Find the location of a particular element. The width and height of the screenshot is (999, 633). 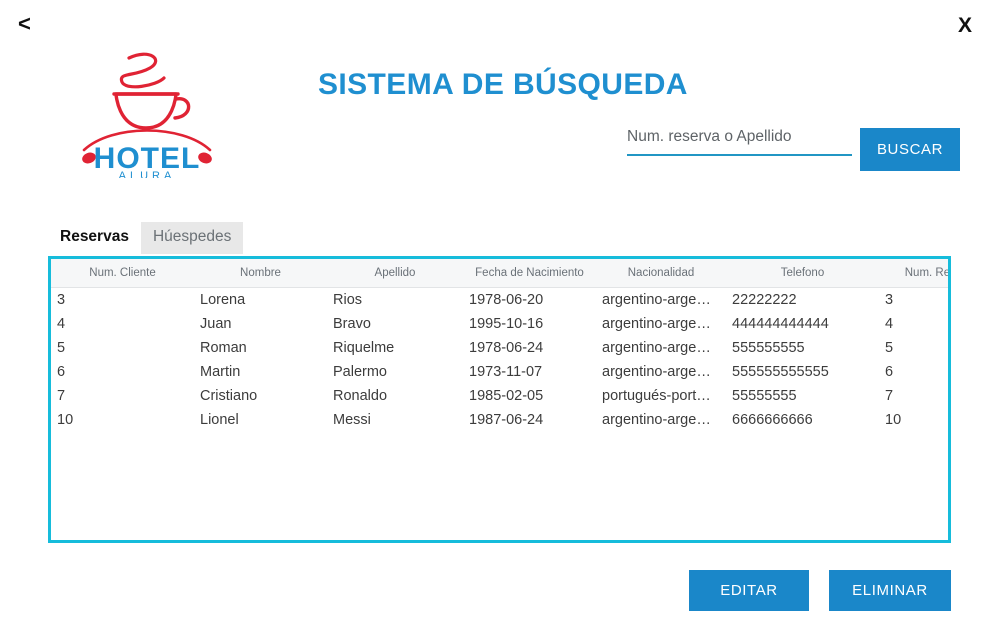

cell-fecha-nacimiento: 1973-11-07 is located at coordinates (506, 372).